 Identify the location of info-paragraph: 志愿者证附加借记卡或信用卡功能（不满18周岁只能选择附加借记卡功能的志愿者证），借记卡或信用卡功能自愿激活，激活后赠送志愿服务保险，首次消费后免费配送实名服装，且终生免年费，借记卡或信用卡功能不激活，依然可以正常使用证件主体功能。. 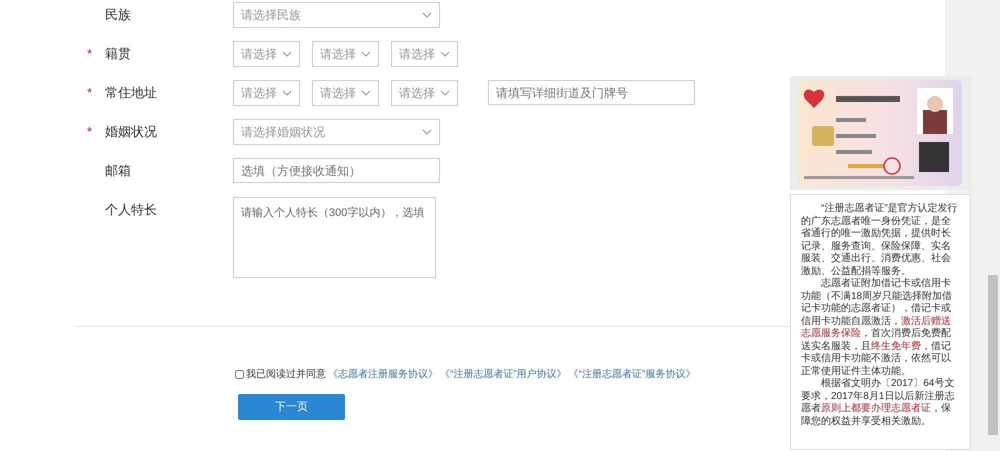
(877, 328).